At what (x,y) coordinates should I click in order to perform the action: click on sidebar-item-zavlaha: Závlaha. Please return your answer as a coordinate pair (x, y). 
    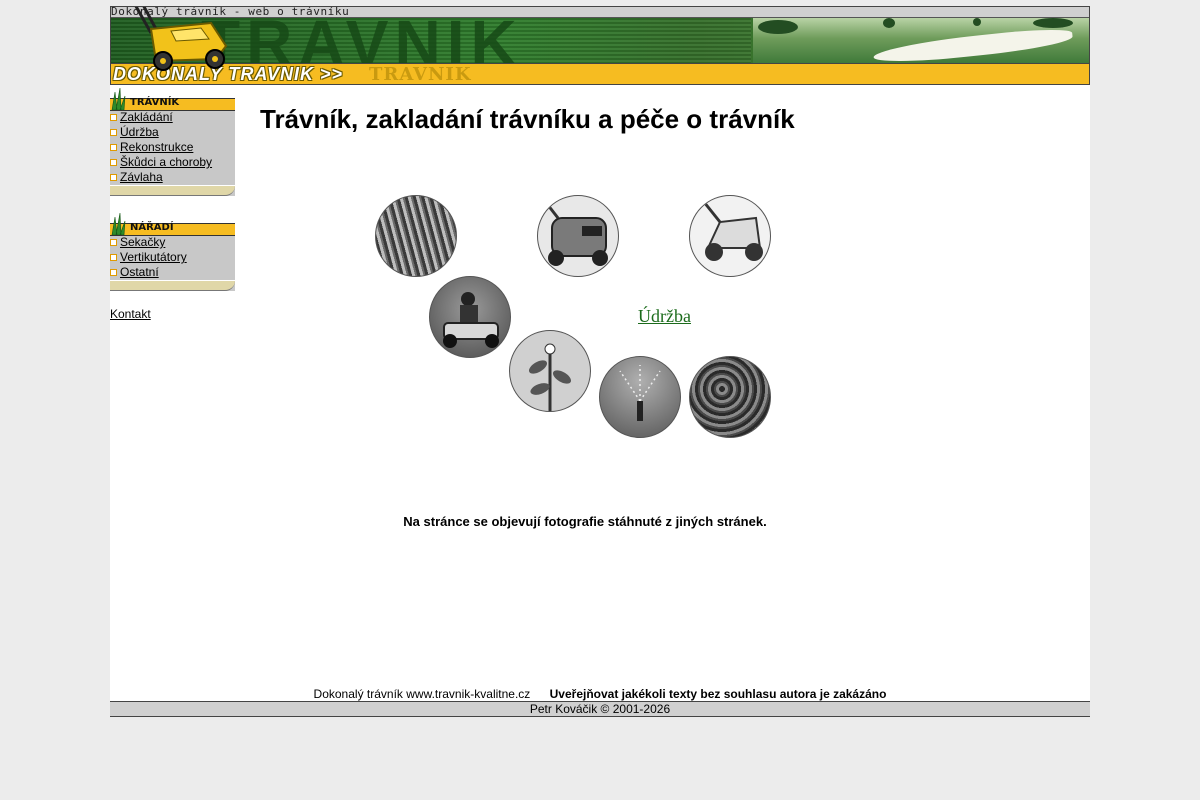
    Looking at the image, I should click on (172, 177).